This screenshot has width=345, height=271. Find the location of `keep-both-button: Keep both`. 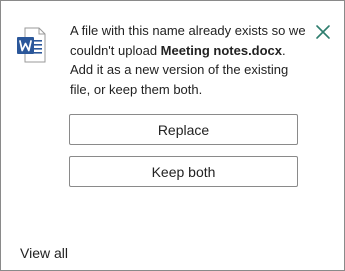

keep-both-button: Keep both is located at coordinates (183, 171).